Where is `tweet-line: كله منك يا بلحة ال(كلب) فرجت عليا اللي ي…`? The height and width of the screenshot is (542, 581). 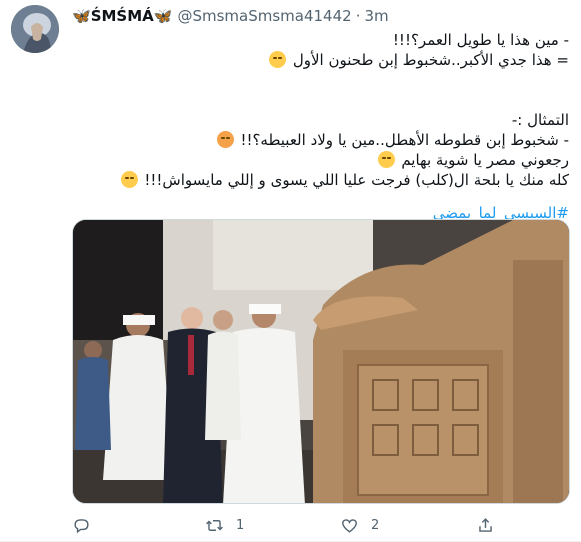 tweet-line: كله منك يا بلحة ال(كلب) فرجت عليا اللي ي… is located at coordinates (319, 180).